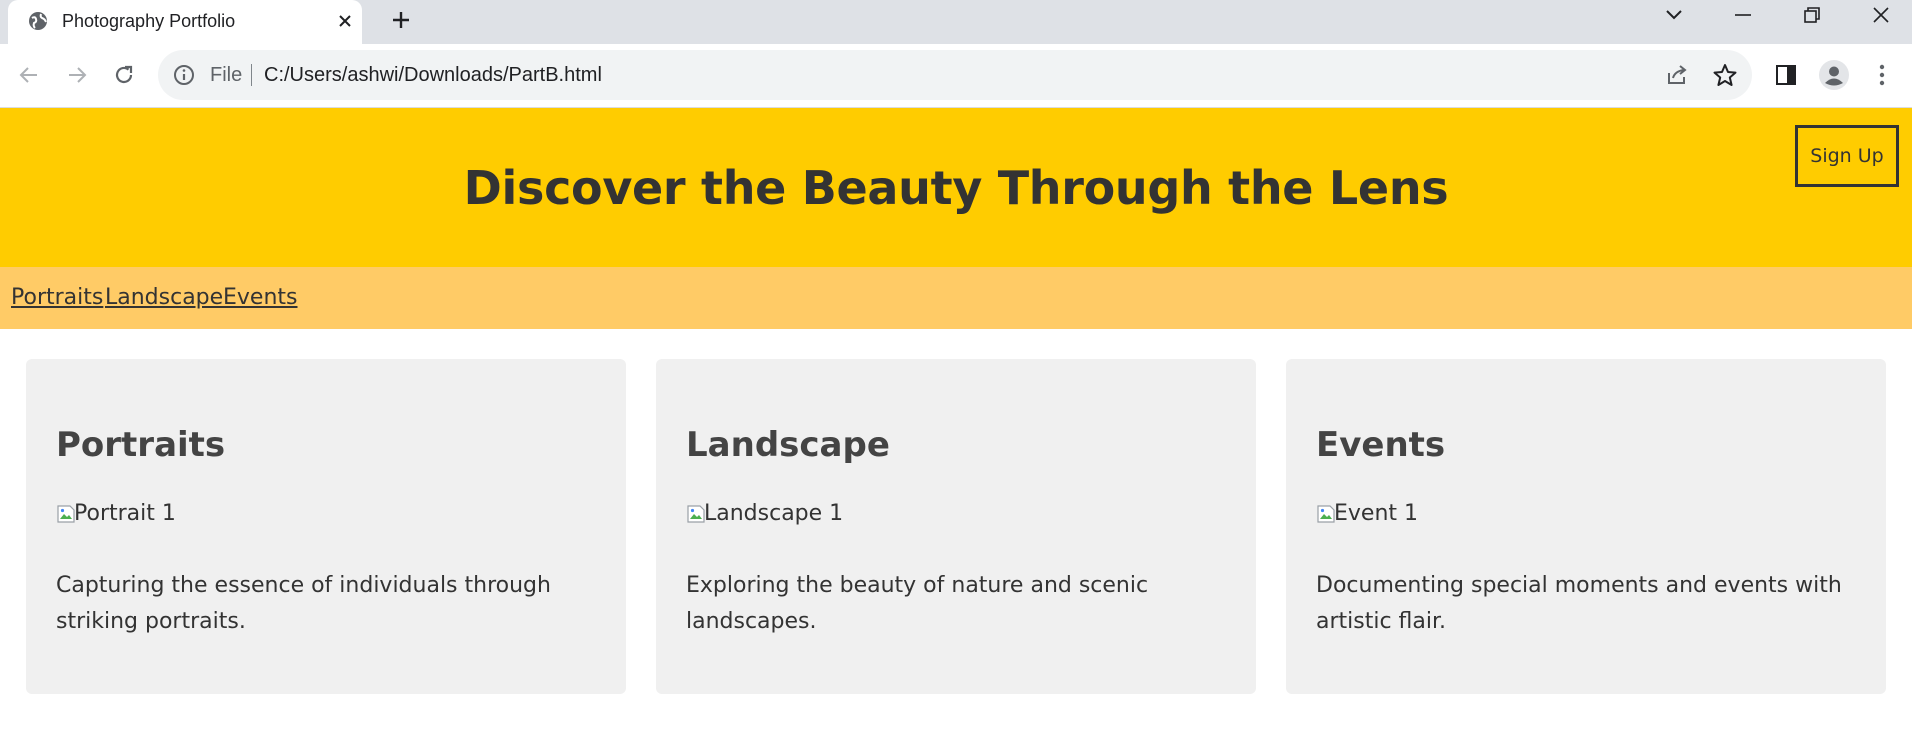 The image size is (1912, 740). I want to click on info-icon, so click(184, 75).